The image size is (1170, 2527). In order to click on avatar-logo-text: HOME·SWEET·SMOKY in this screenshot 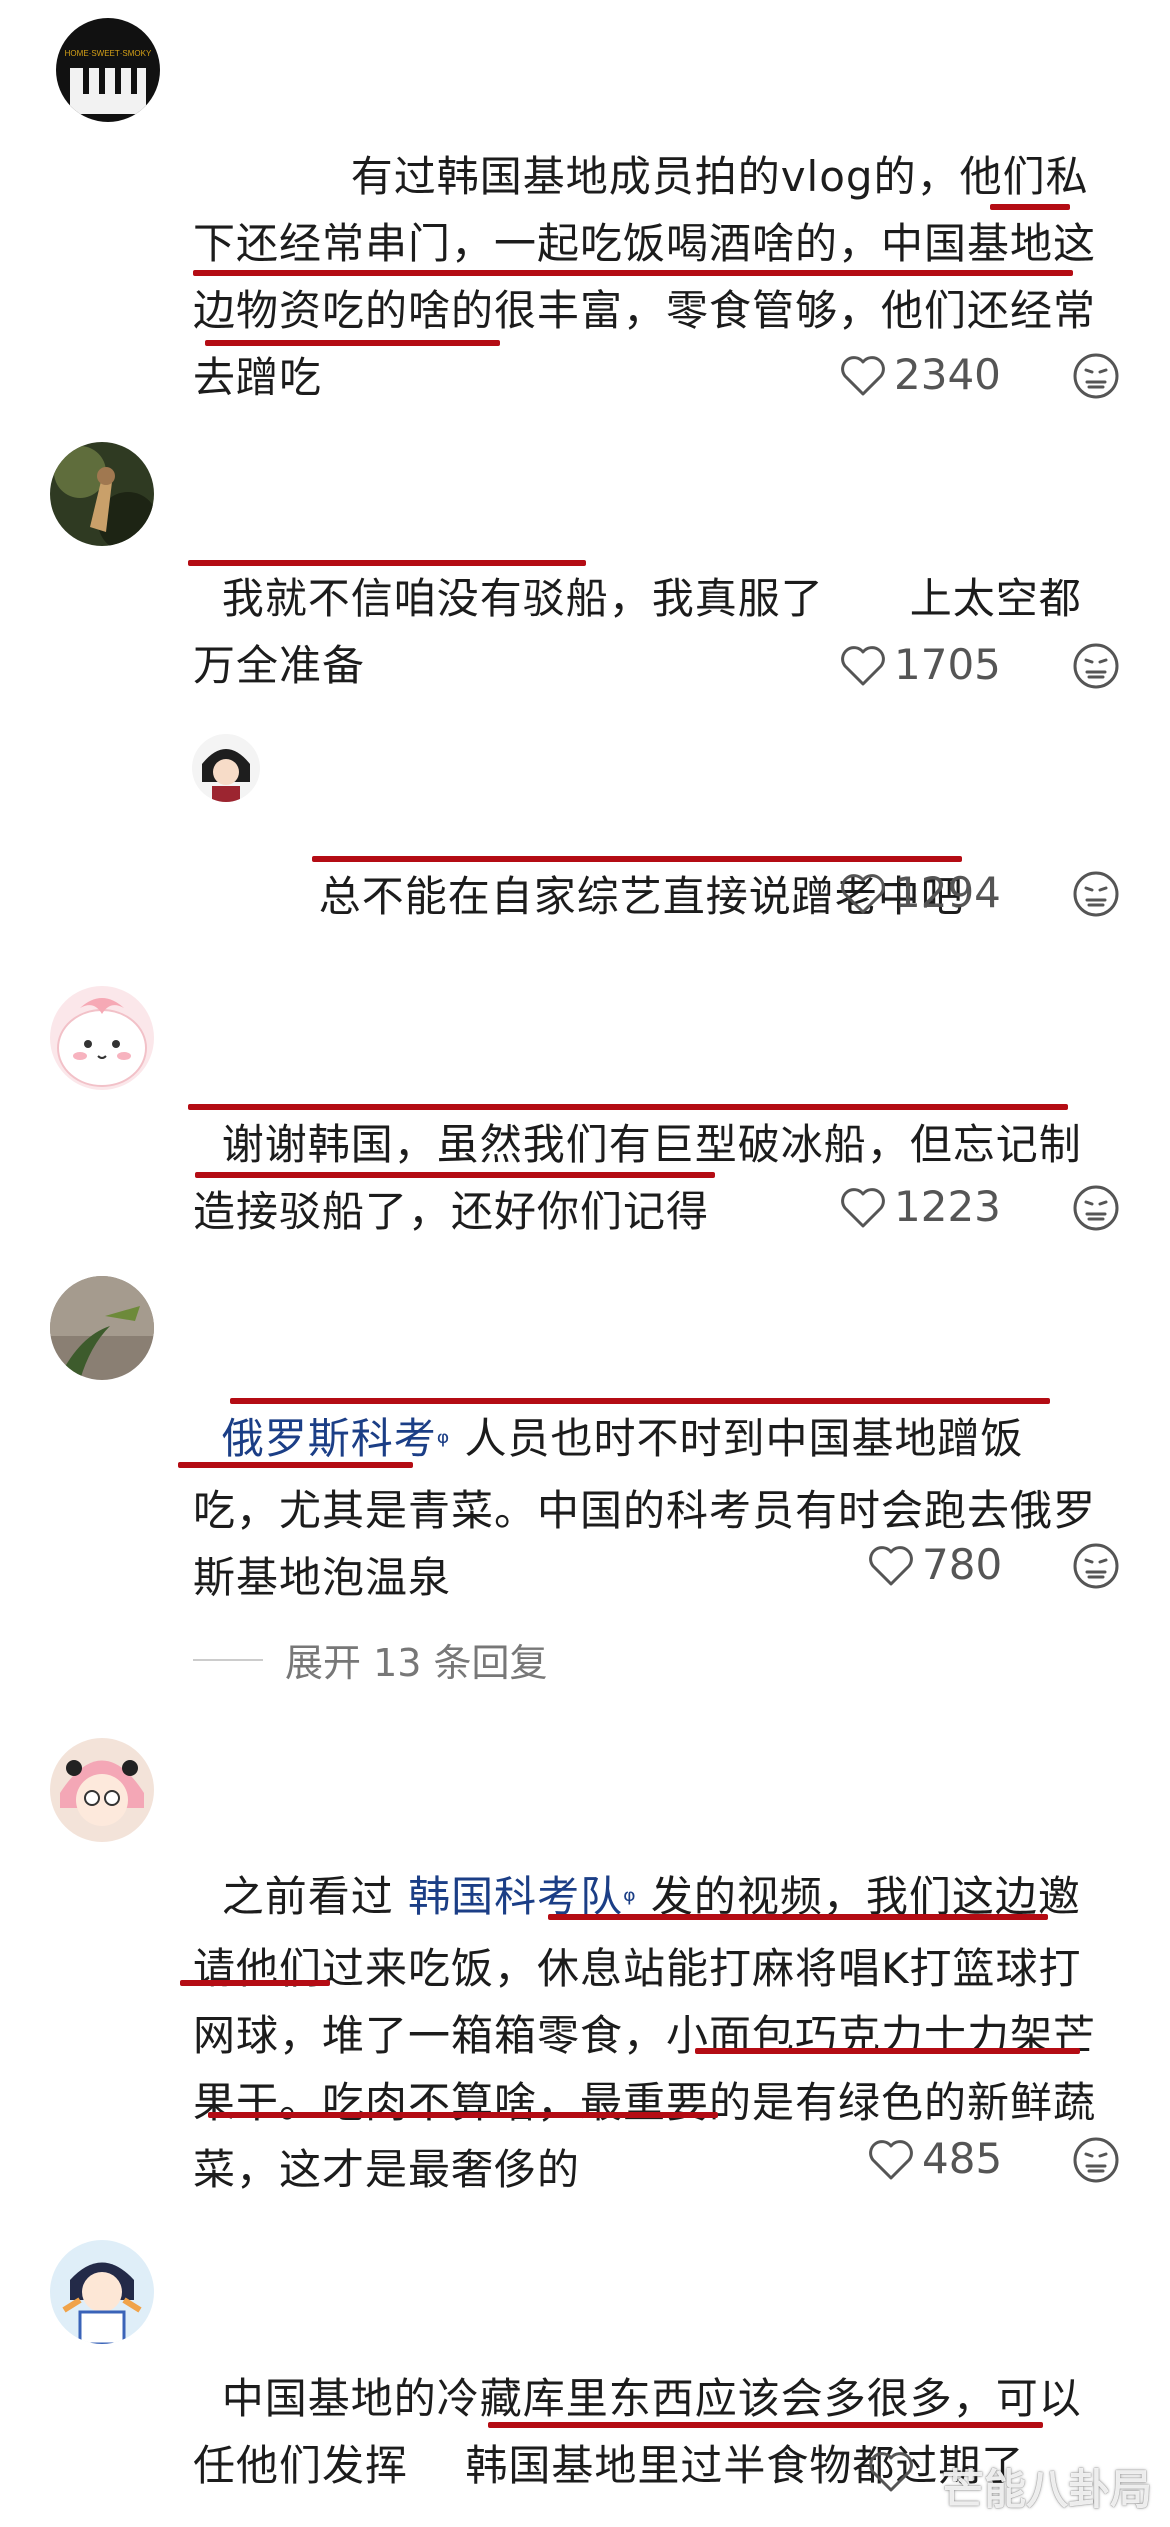, I will do `click(108, 53)`.